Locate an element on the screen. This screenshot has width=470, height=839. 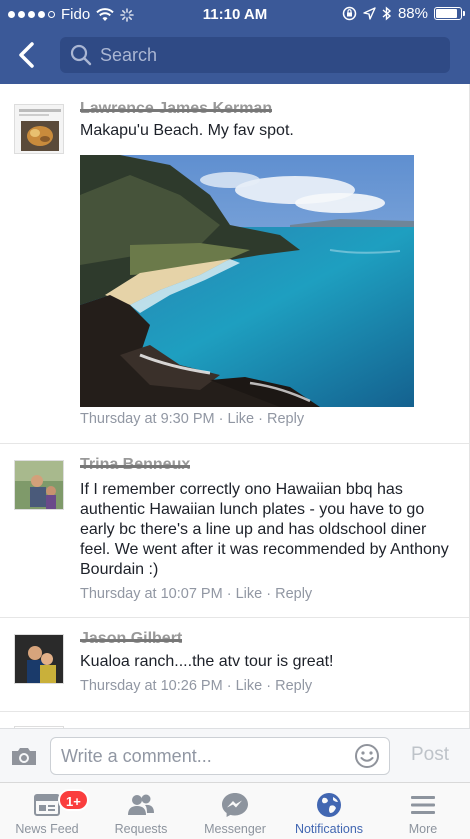
comment-timestamp: Thursday at 10:26 PM is located at coordinates (151, 686).